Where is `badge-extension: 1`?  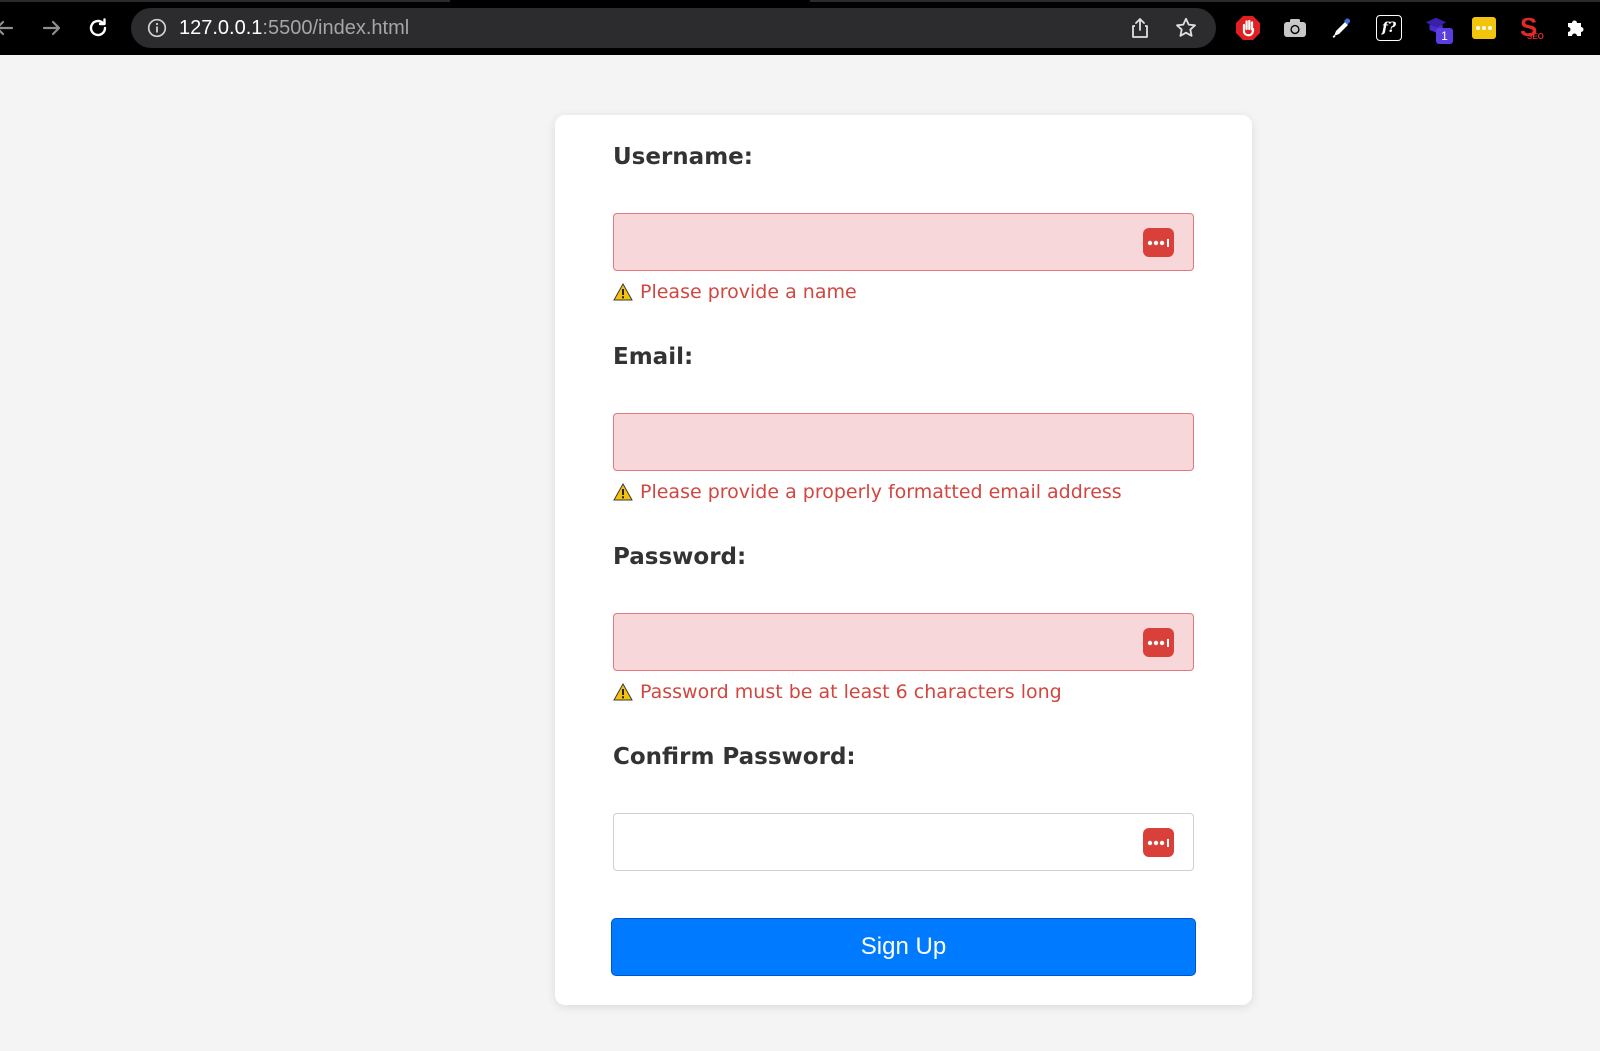 badge-extension: 1 is located at coordinates (1438, 29).